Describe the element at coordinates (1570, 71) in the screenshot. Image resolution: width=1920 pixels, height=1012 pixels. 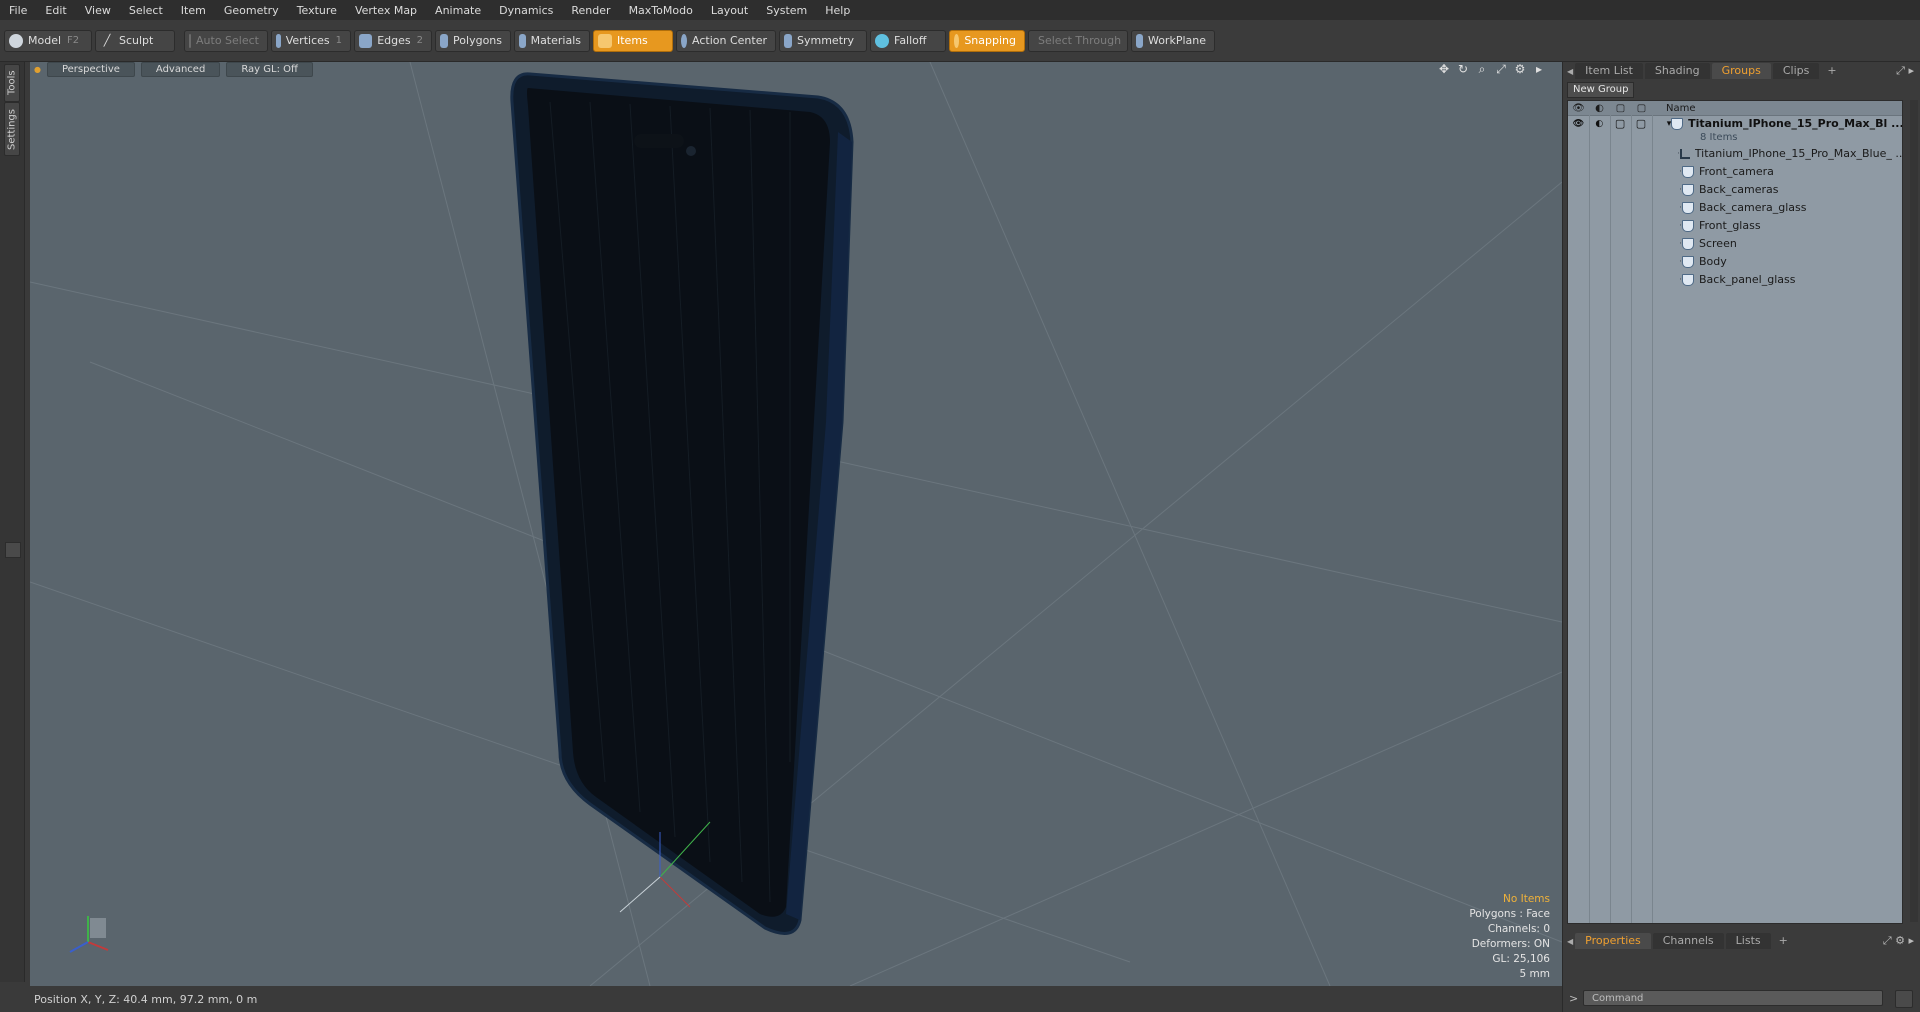
I see `panel-menu-icon: ◀` at that location.